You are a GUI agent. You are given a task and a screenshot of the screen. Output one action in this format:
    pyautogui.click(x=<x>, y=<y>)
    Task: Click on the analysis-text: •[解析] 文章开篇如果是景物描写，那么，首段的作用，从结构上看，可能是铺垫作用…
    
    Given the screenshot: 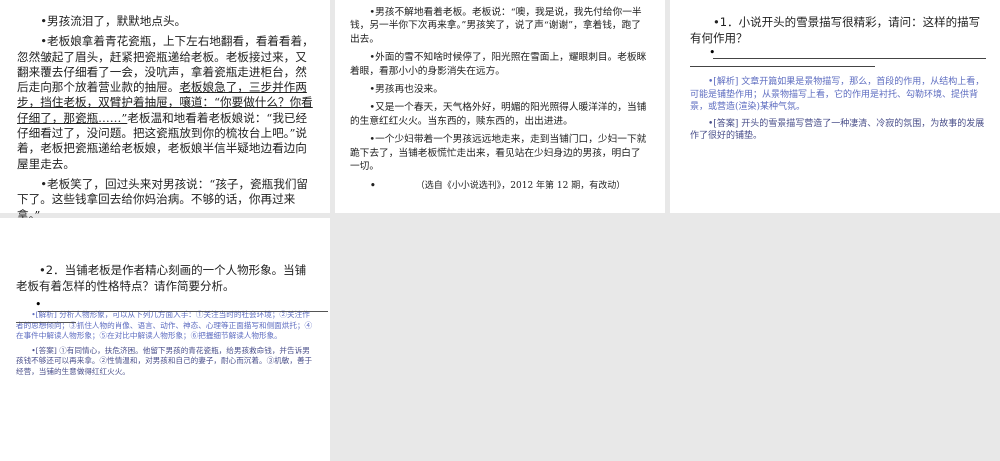 What is the action you would take?
    pyautogui.click(x=837, y=94)
    